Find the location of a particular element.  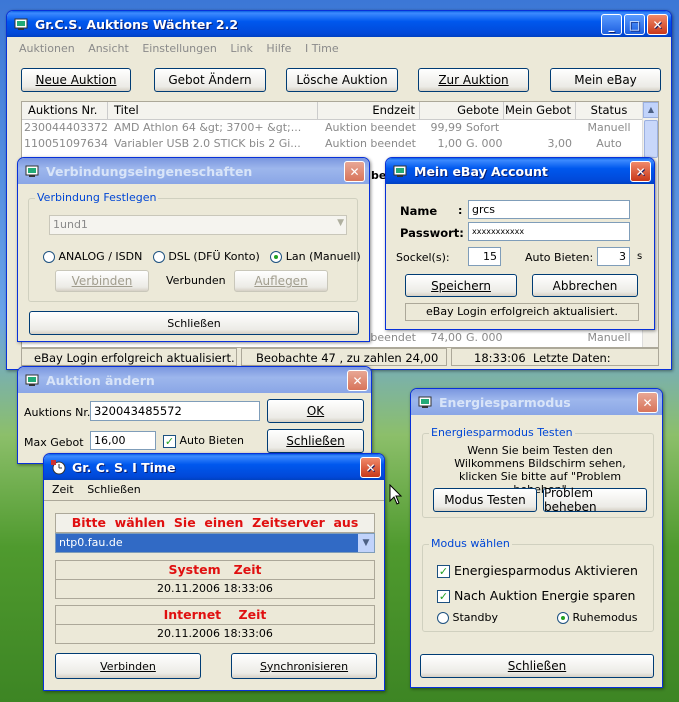

verbinden-button: Verbinden is located at coordinates (102, 281).